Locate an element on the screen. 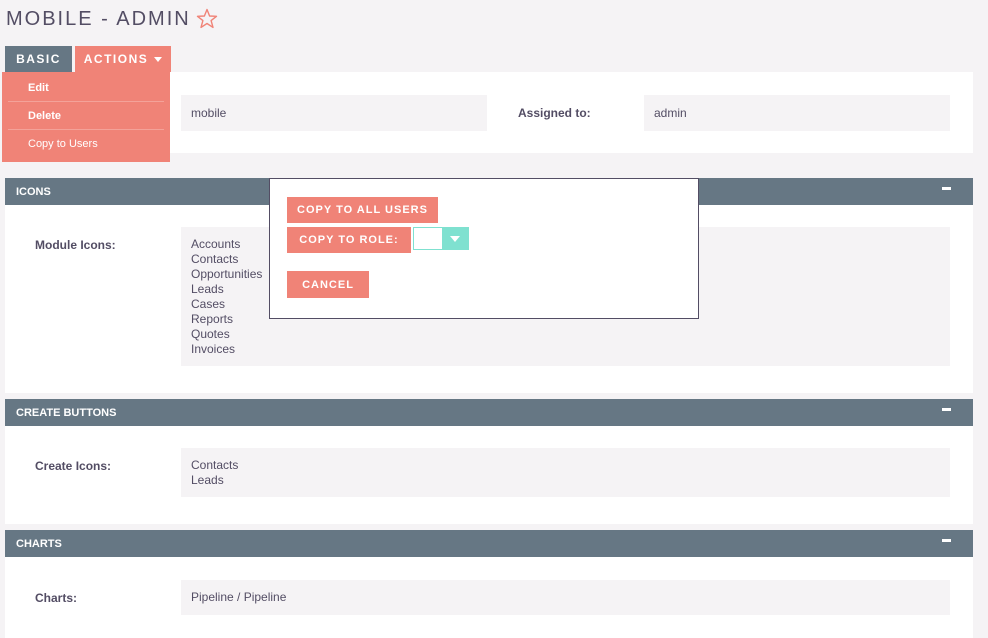 The height and width of the screenshot is (638, 988). assigned-to-value: admin is located at coordinates (797, 113).